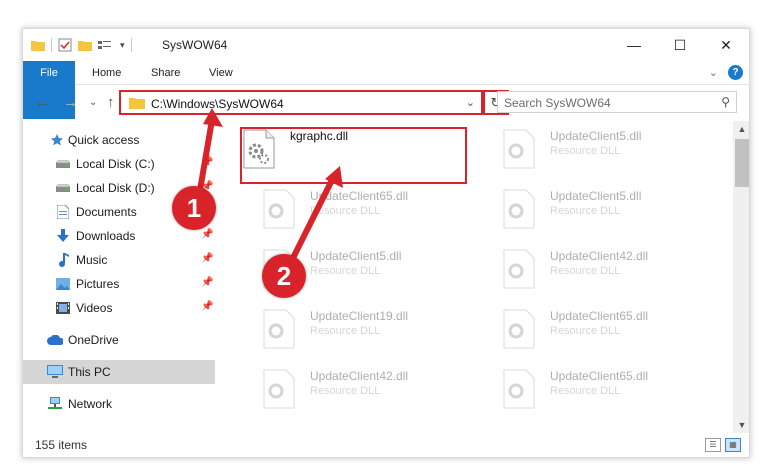 The height and width of the screenshot is (469, 769). Describe the element at coordinates (284, 276) in the screenshot. I see `step-2-callout: 2` at that location.